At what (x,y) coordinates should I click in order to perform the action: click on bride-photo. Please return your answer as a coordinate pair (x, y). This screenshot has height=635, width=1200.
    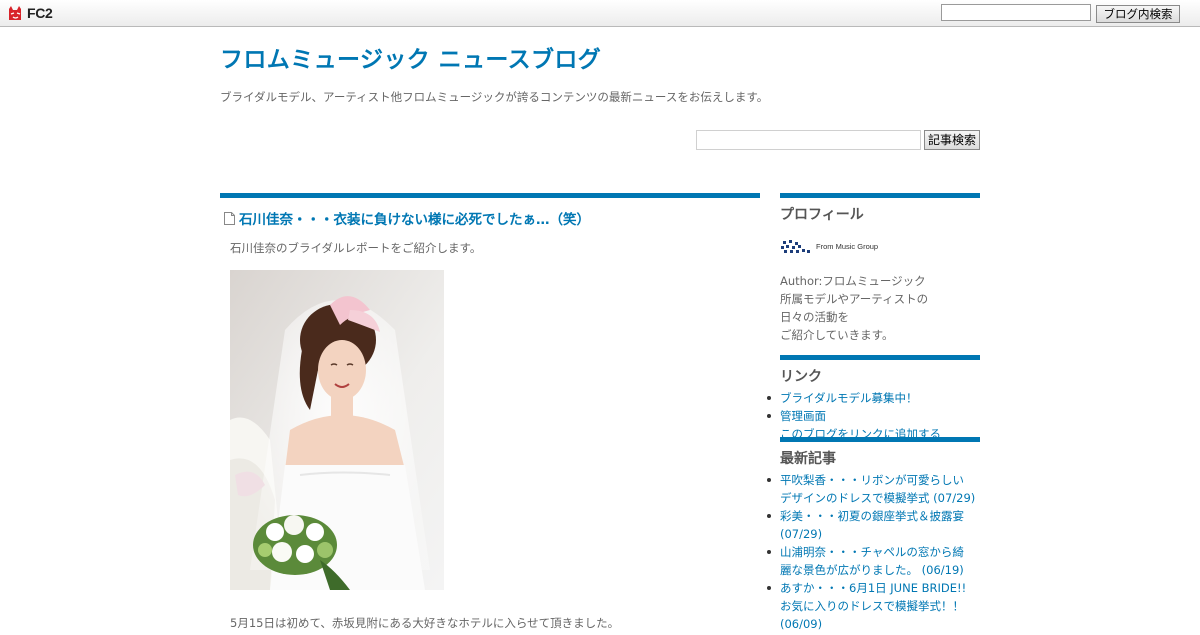
    Looking at the image, I should click on (337, 430).